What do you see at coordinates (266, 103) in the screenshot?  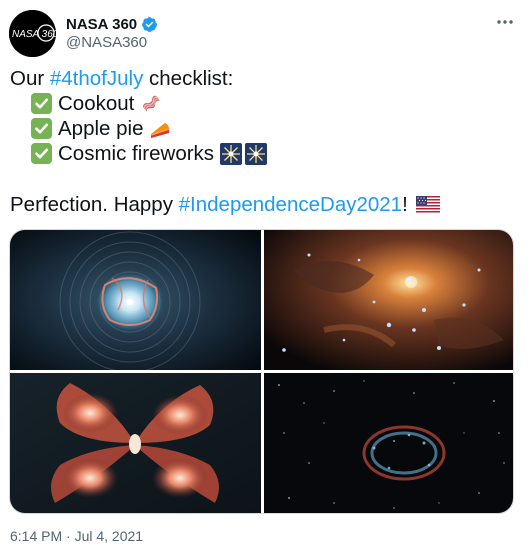 I see `checklist-item-cookout: Cookout` at bounding box center [266, 103].